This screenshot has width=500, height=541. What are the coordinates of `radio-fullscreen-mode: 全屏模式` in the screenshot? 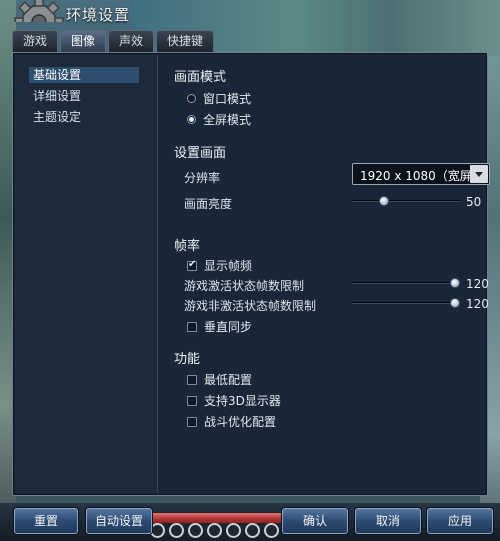 It's located at (219, 119).